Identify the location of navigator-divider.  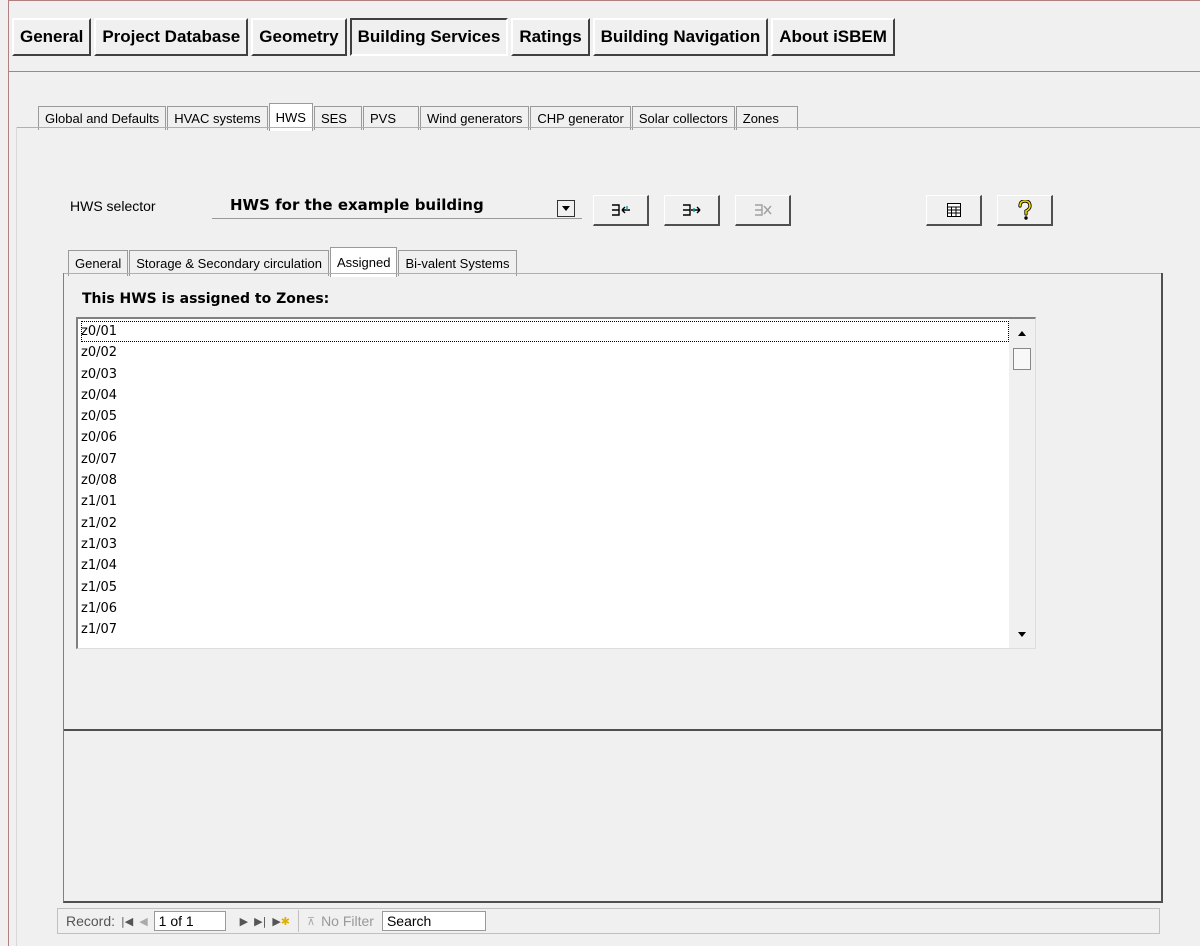
(298, 921).